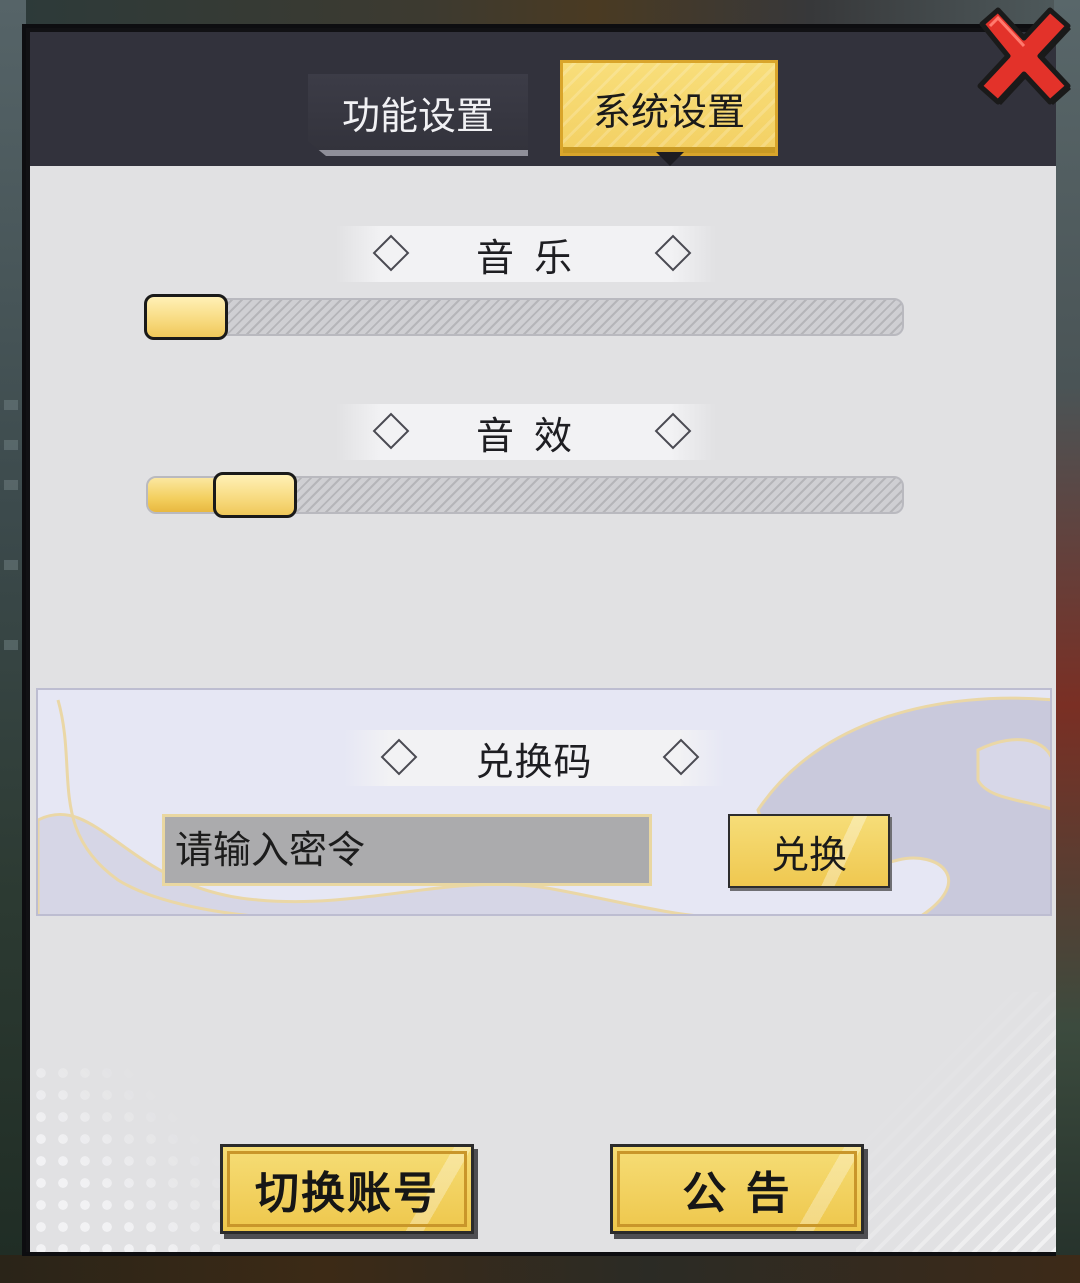  I want to click on tab-feature-settings: 功能设置, so click(418, 115).